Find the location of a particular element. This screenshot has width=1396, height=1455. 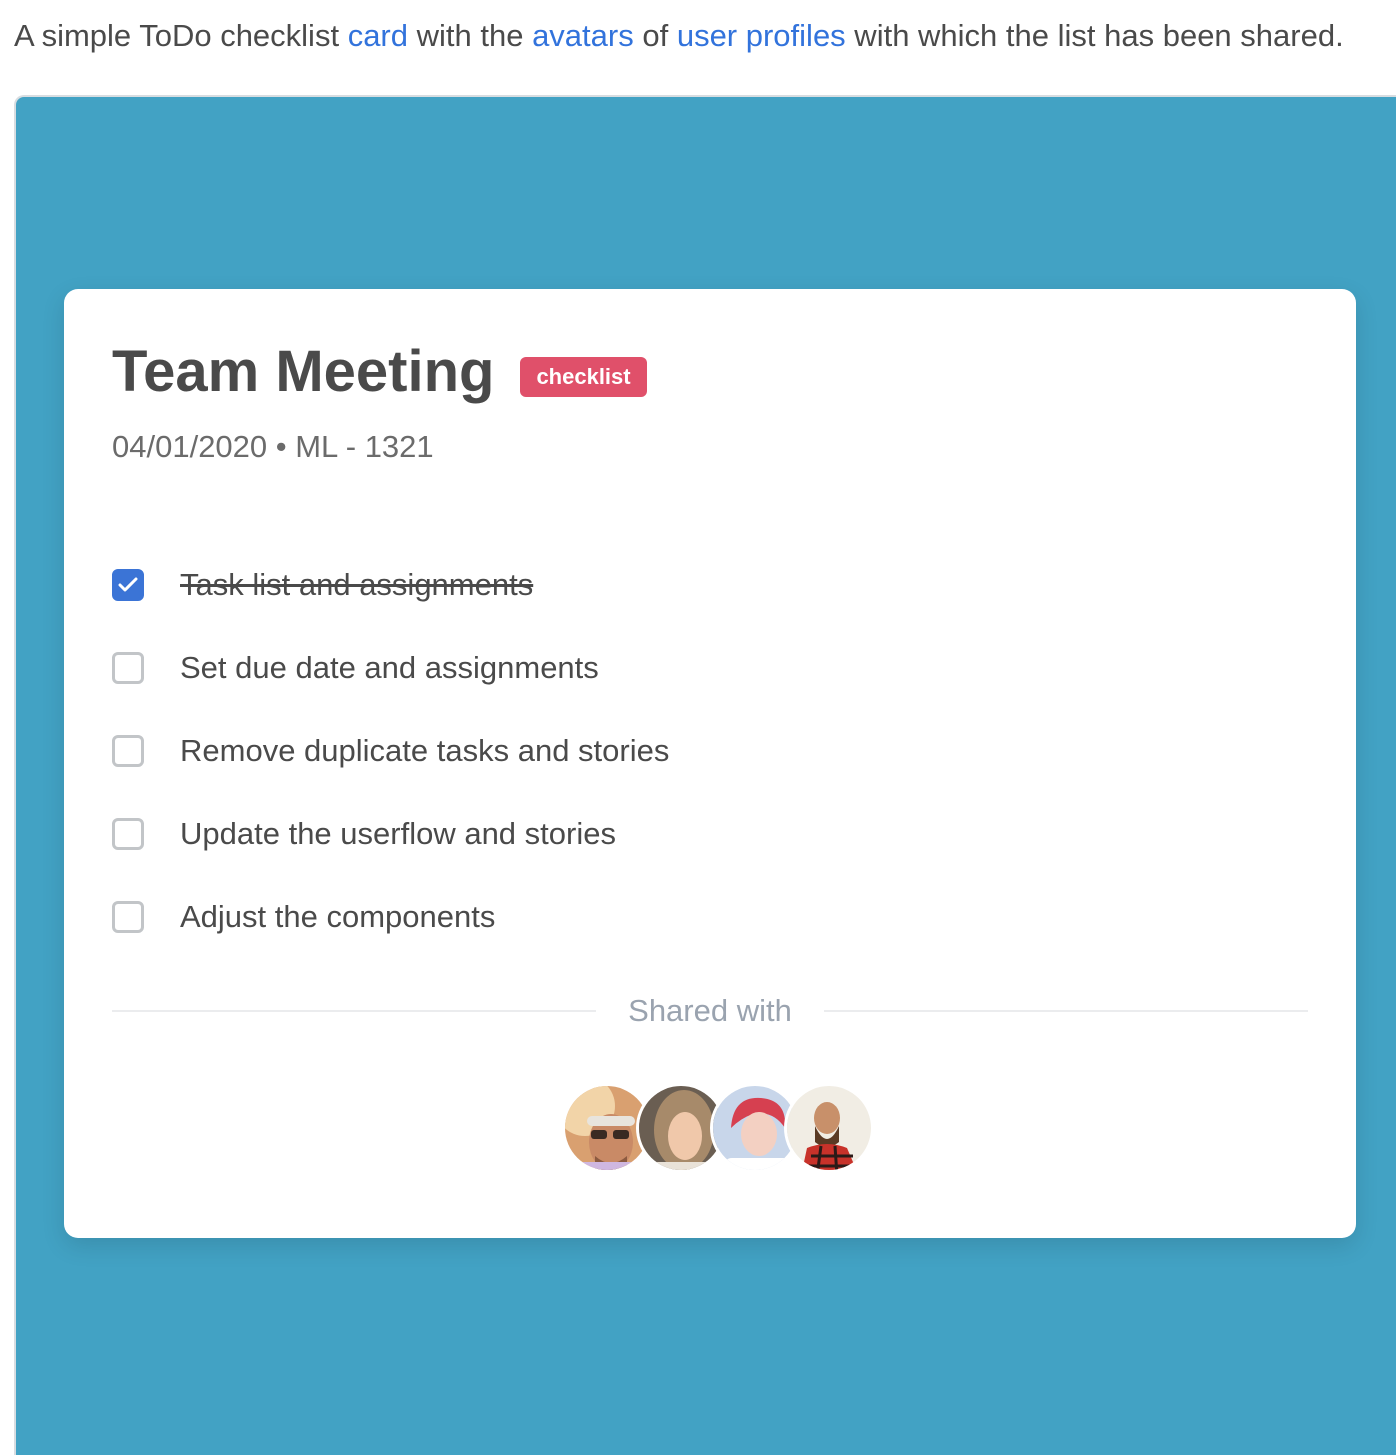

todo-item: Remove duplicate tasks and stories is located at coordinates (390, 750).